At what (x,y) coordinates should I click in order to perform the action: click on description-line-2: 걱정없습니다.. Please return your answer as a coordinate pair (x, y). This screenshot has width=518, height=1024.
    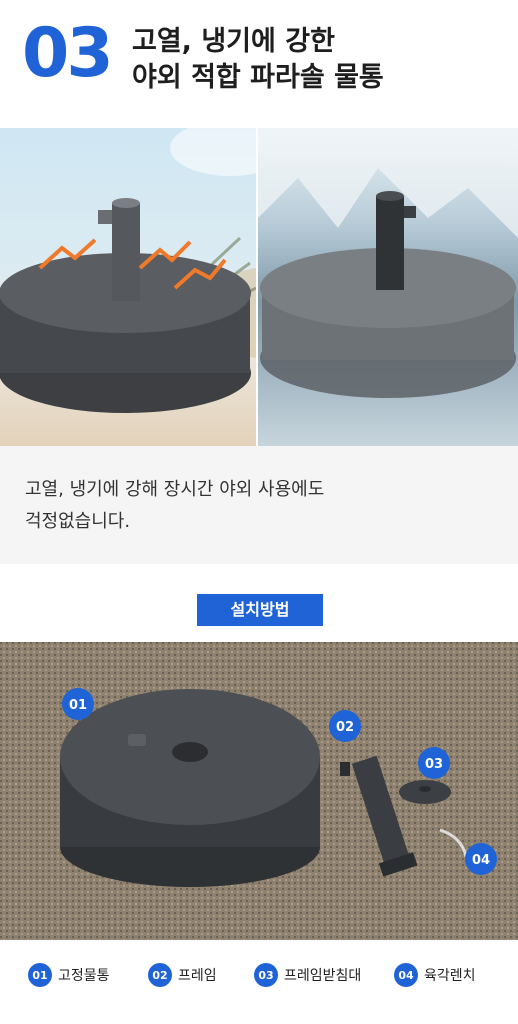
    Looking at the image, I should click on (78, 521).